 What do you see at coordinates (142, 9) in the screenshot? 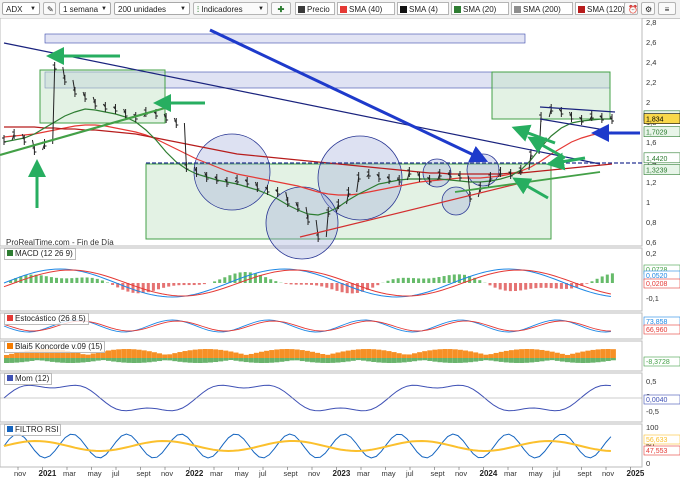
I see `units-label: 200 unidades` at bounding box center [142, 9].